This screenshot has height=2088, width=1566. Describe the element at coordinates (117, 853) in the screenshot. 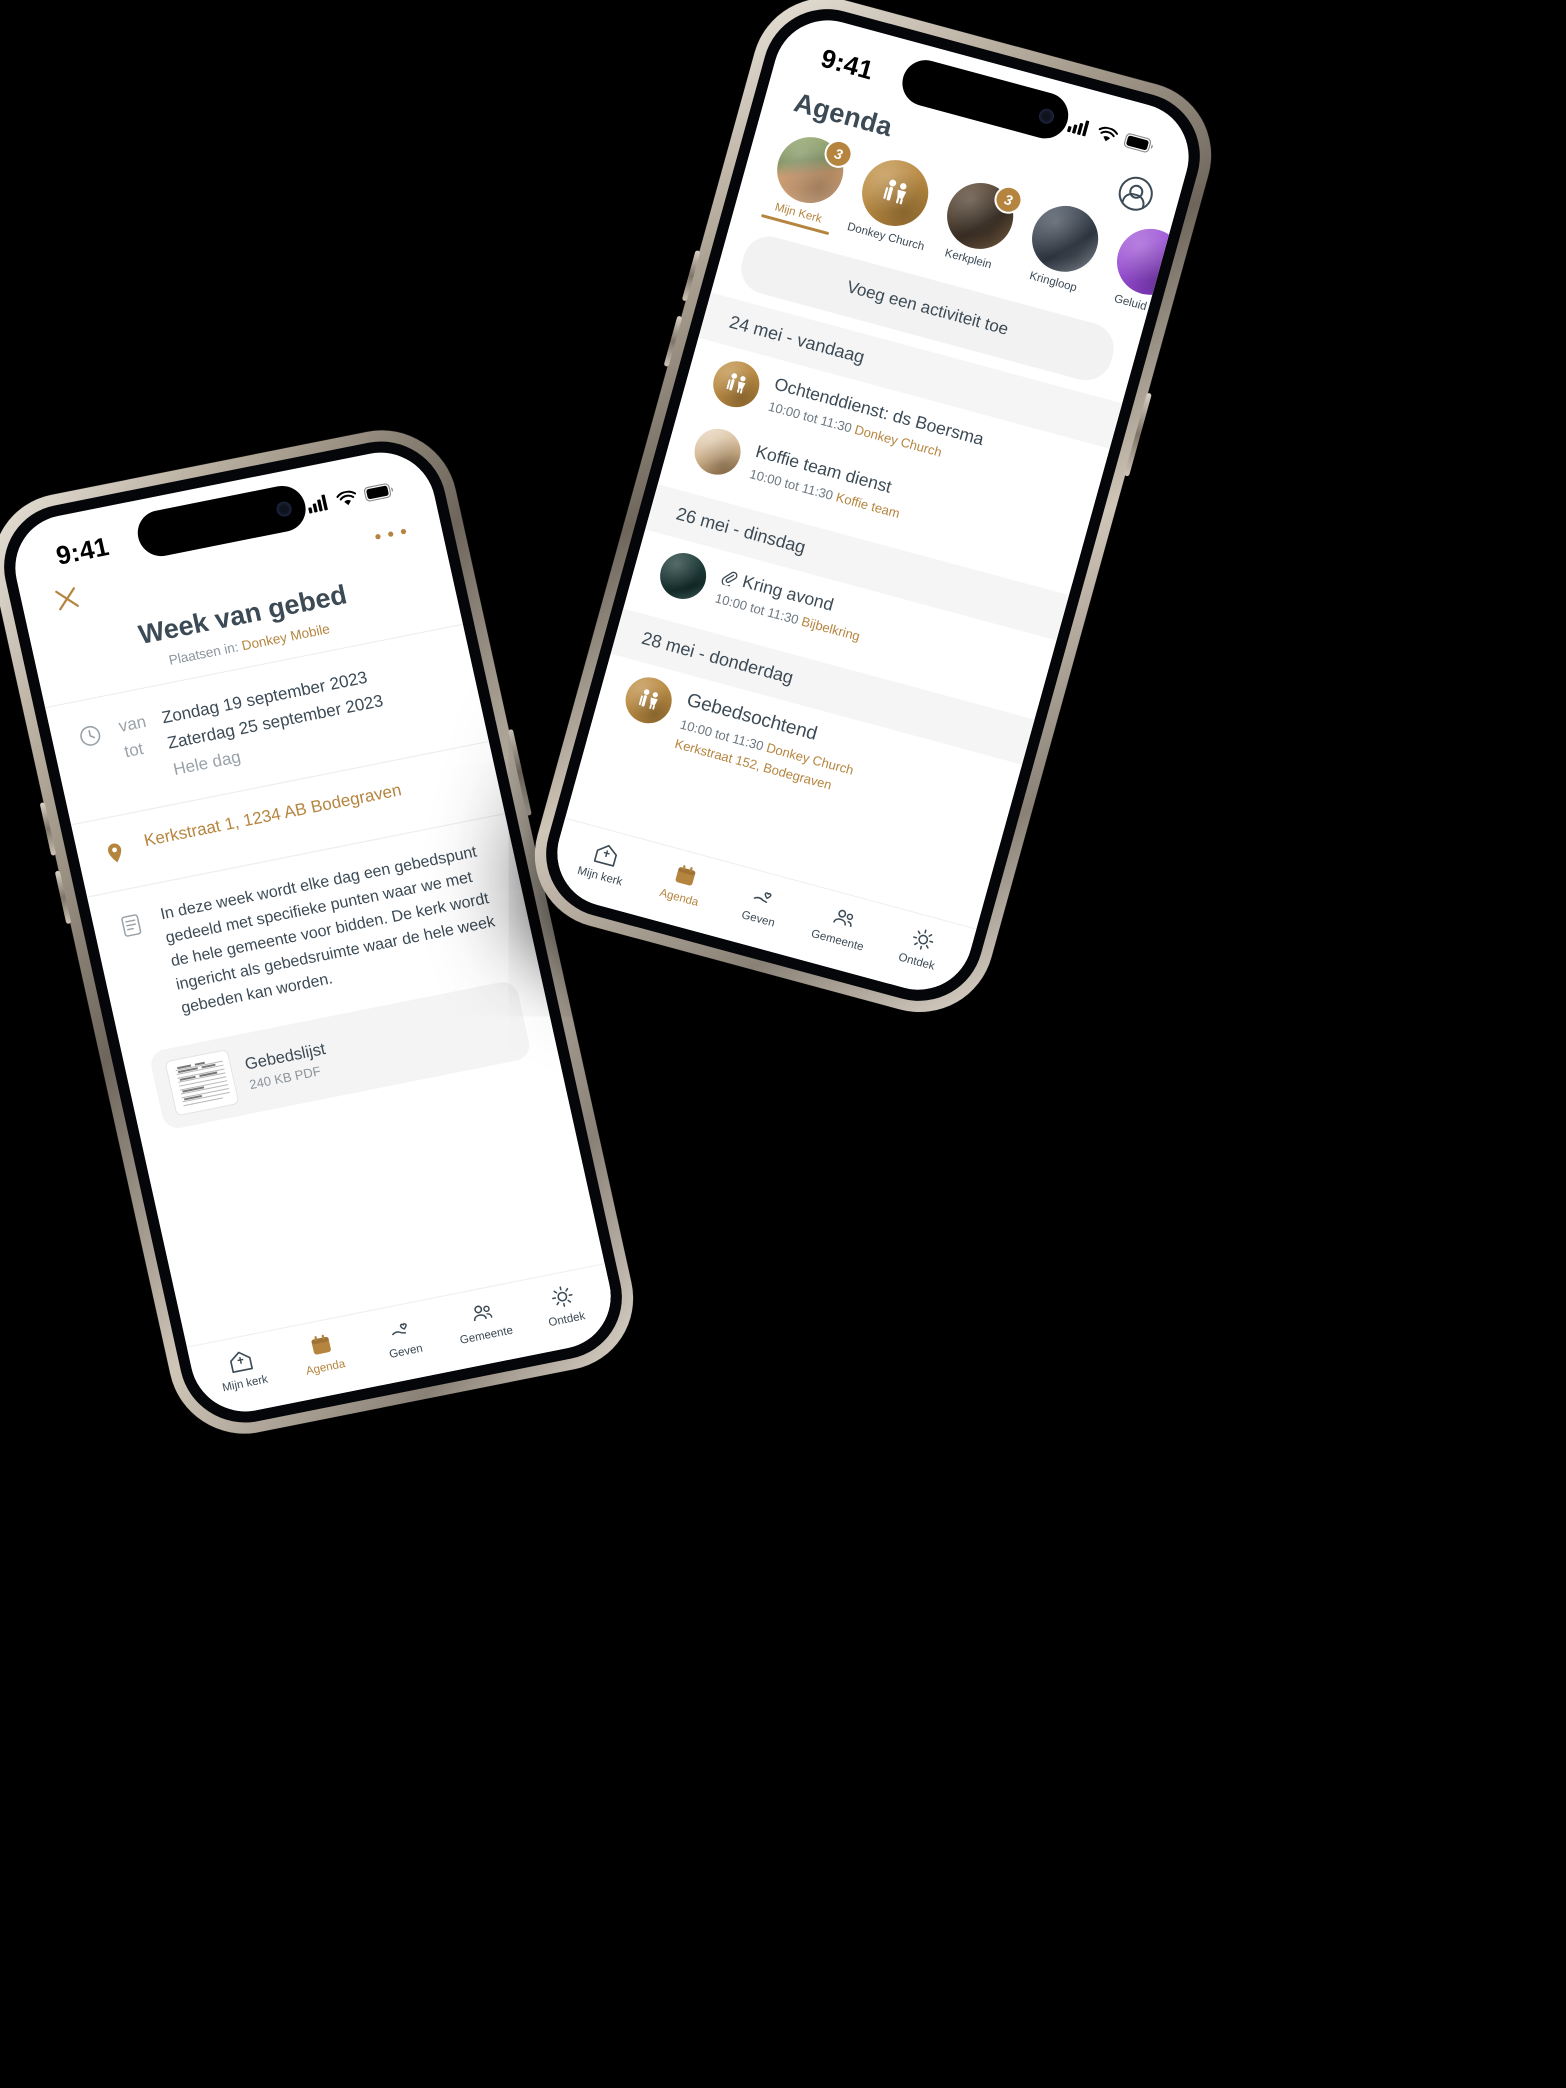

I see `map-pin-icon` at that location.